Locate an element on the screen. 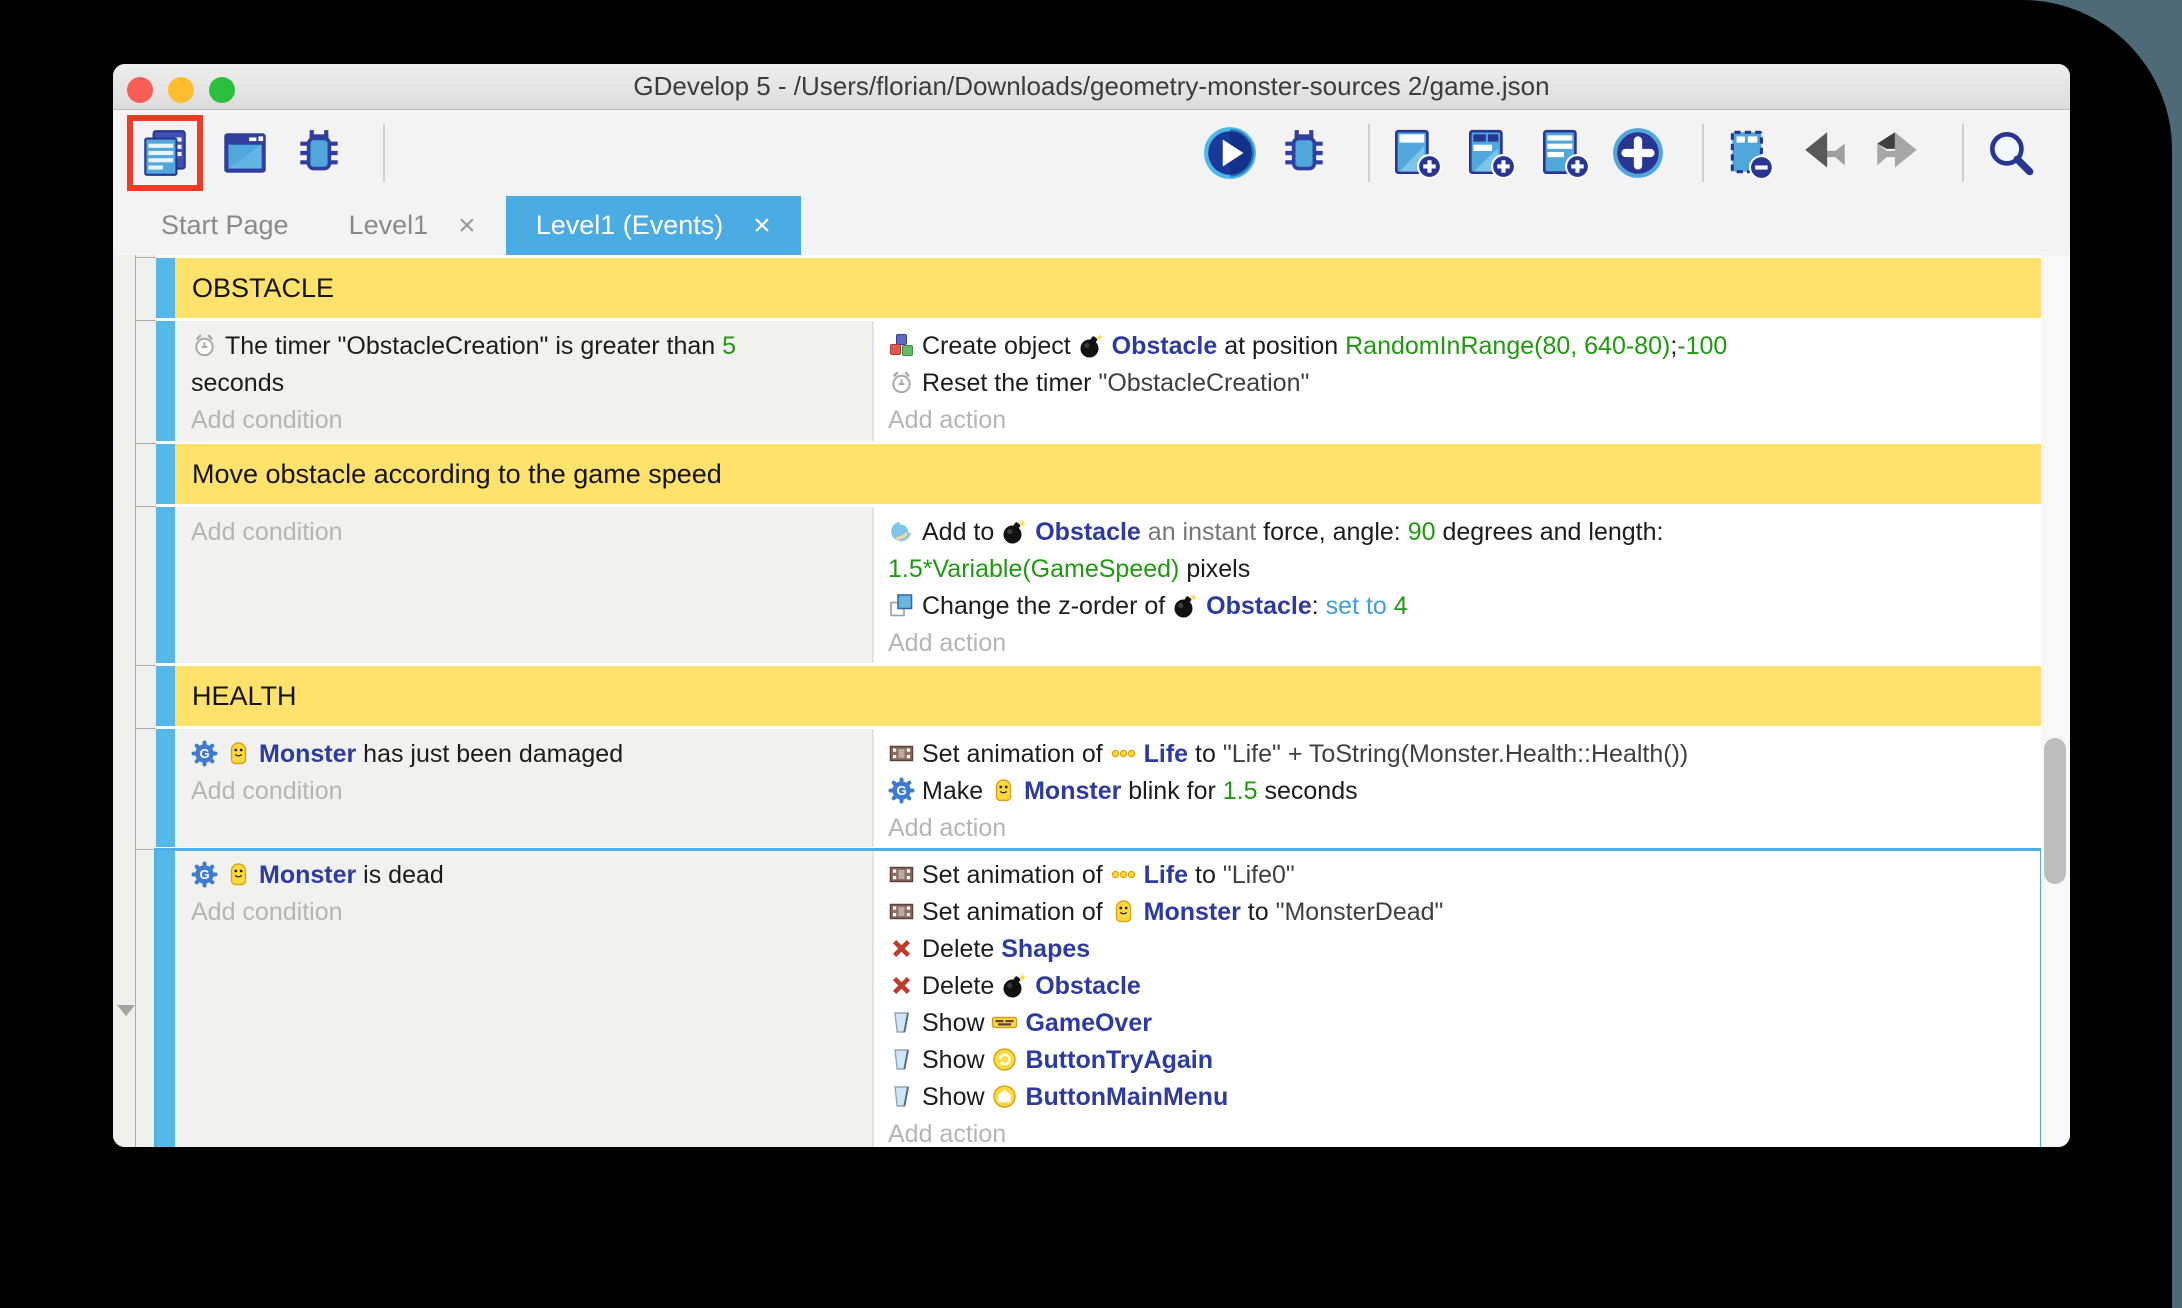 The image size is (2182, 1308). add-comment-icon is located at coordinates (1490, 153).